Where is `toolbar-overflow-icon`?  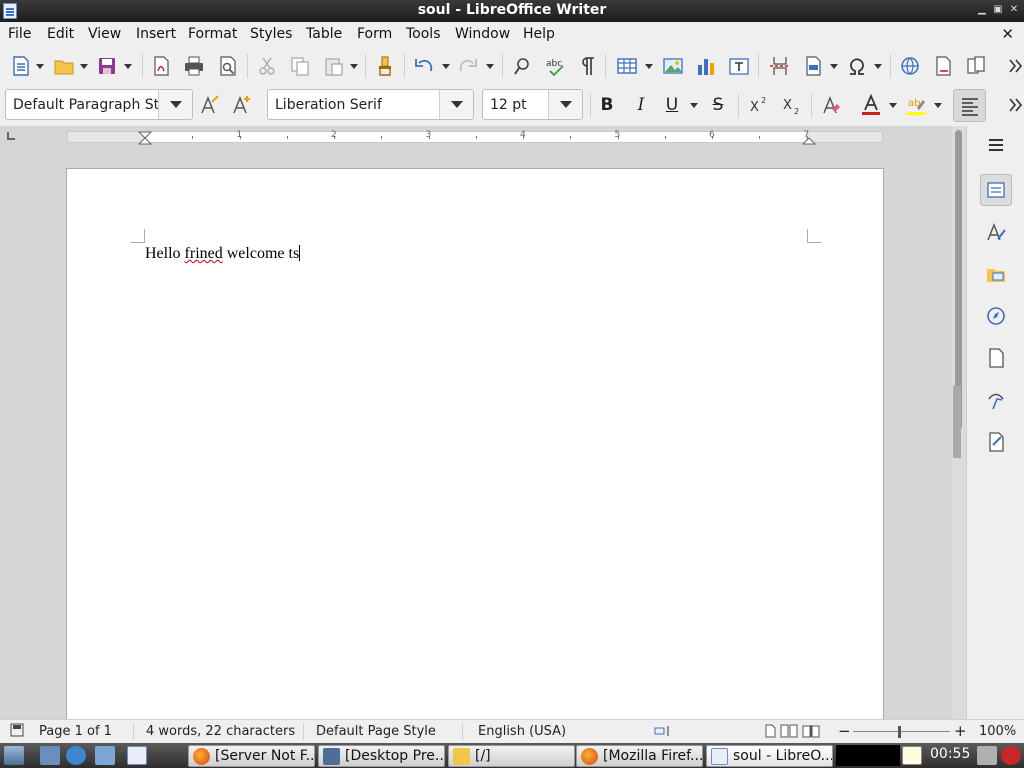
toolbar-overflow-icon is located at coordinates (1013, 66).